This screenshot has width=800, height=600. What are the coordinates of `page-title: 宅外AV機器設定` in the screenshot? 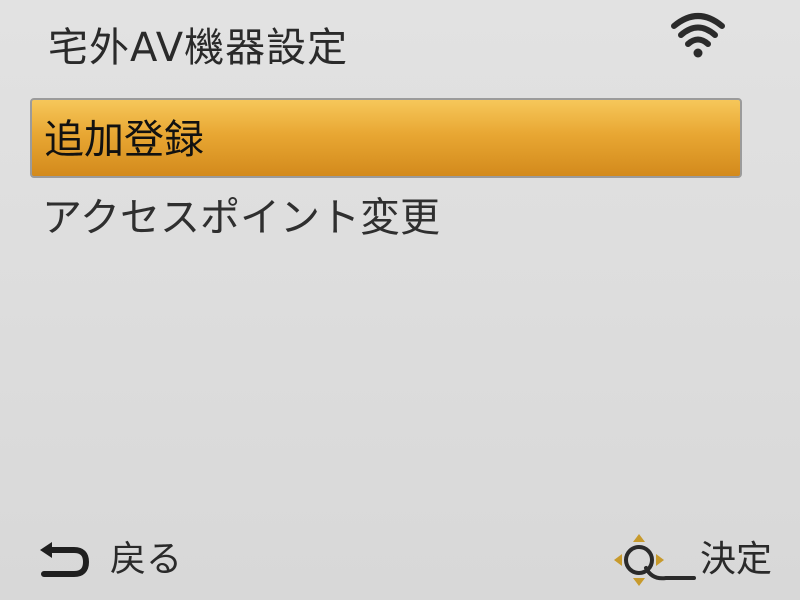 It's located at (198, 48).